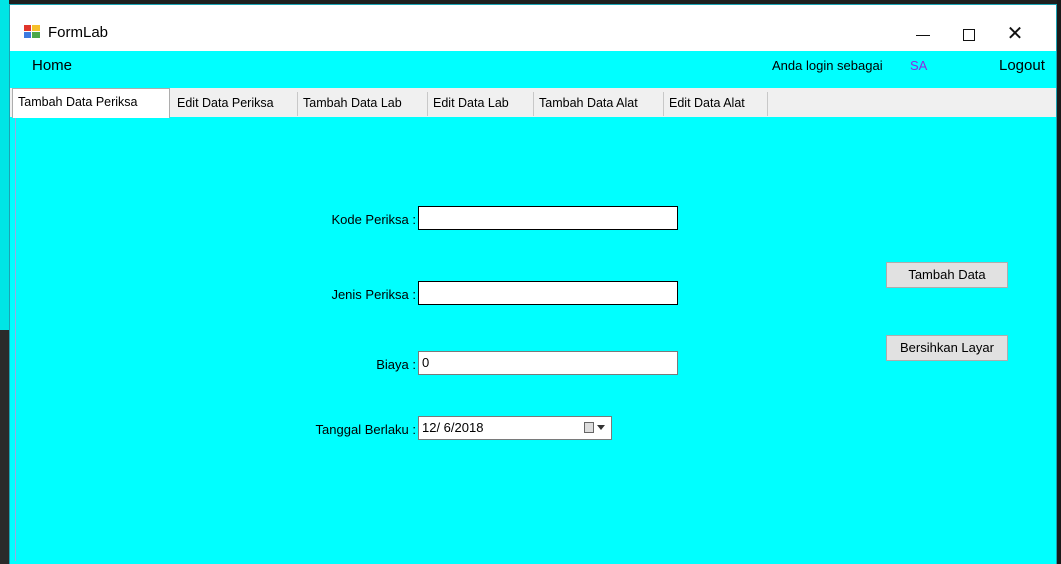 The image size is (1061, 564). I want to click on close-button: ✕, so click(1015, 34).